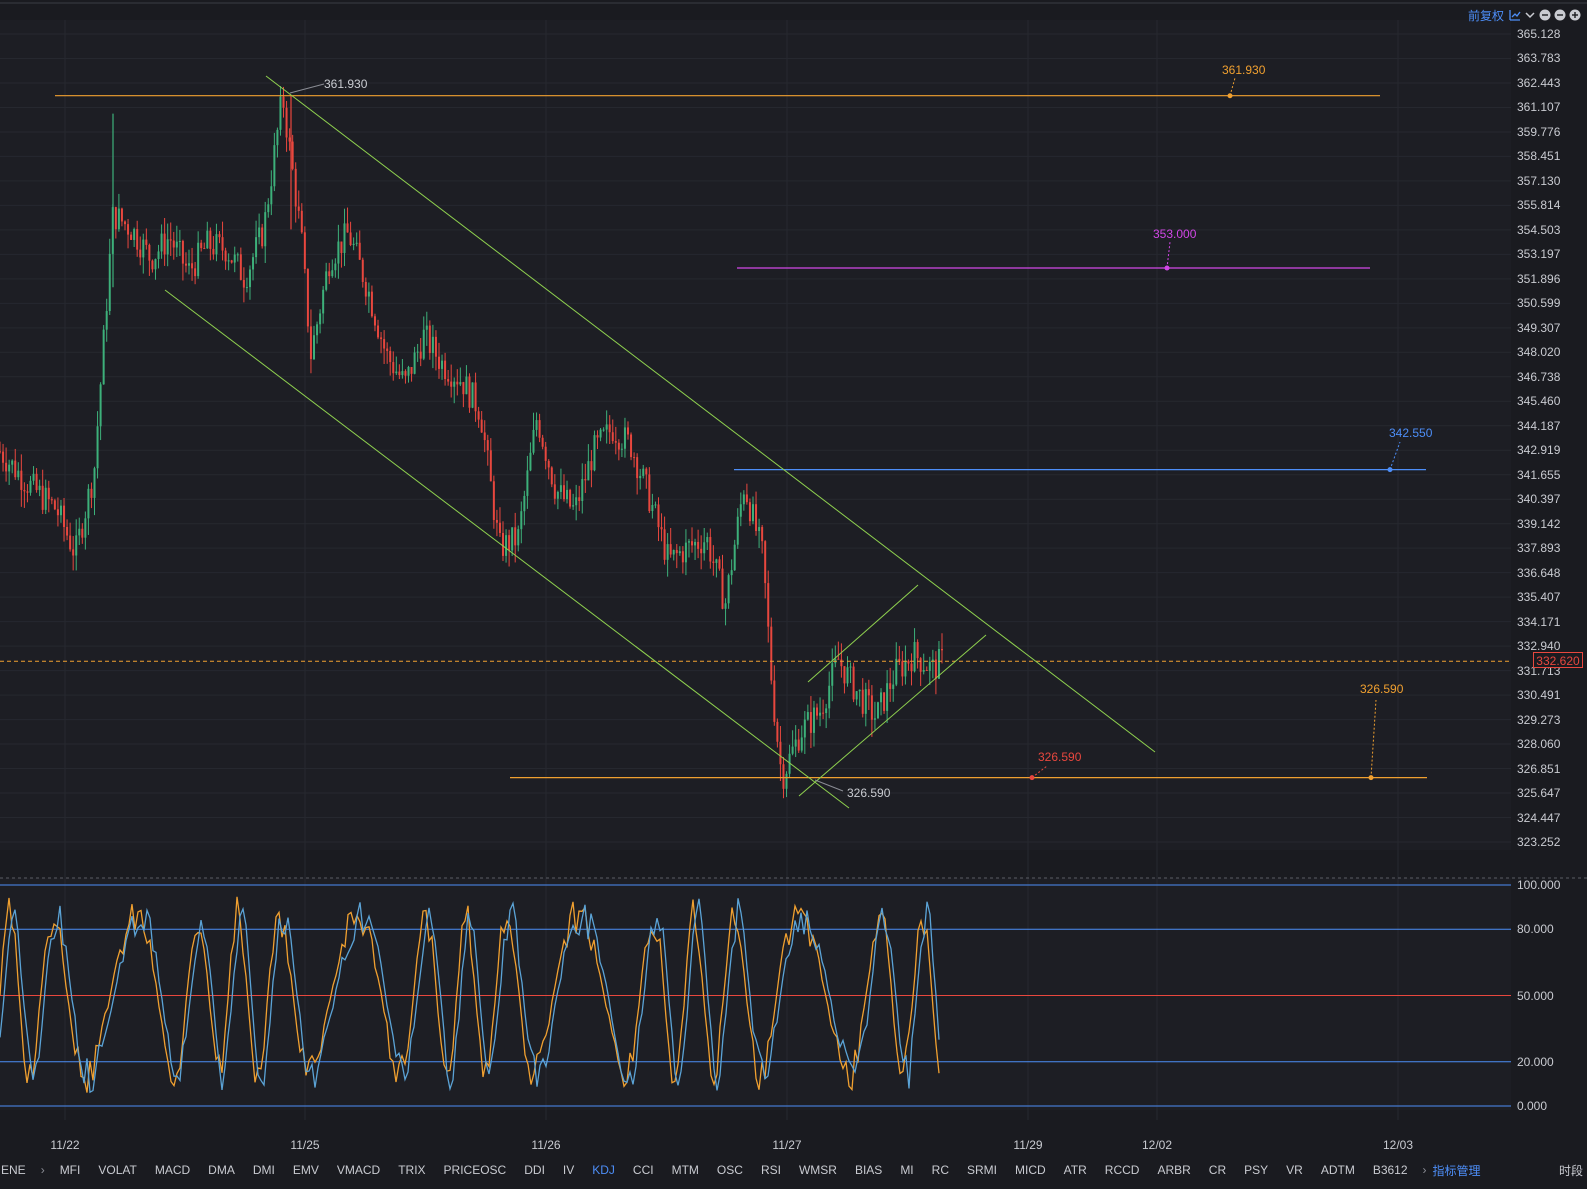  I want to click on indicator-tab-rccd: RCCD, so click(1122, 1170).